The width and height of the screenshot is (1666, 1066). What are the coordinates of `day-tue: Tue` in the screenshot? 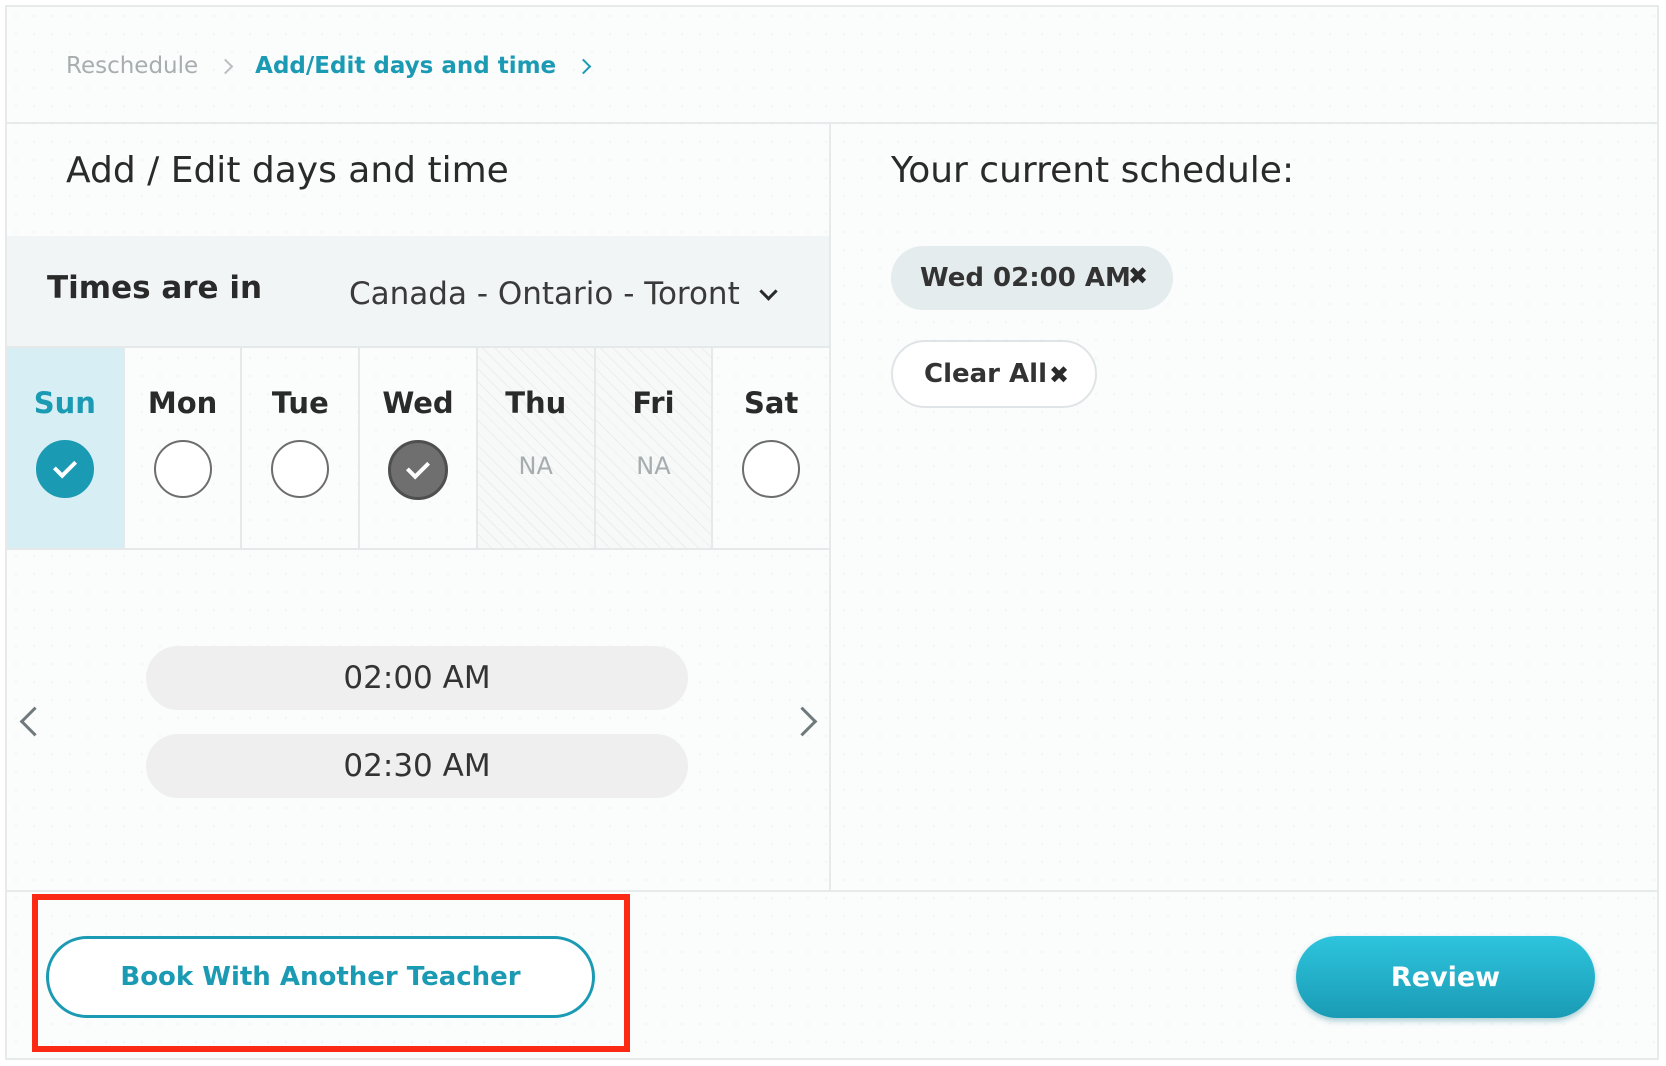 It's located at (301, 448).